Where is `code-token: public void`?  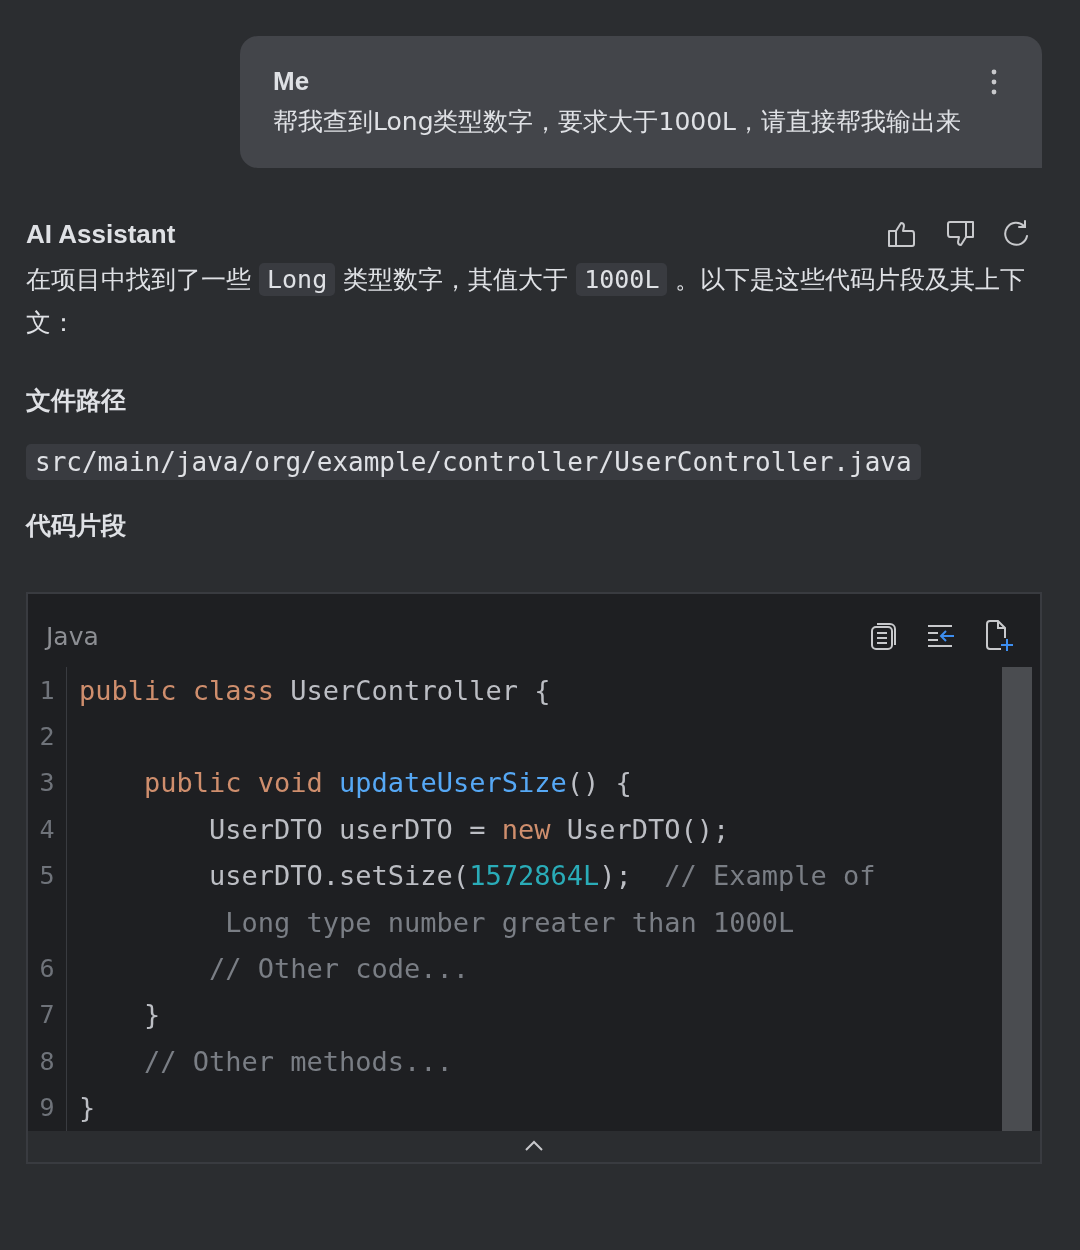 code-token: public void is located at coordinates (233, 783).